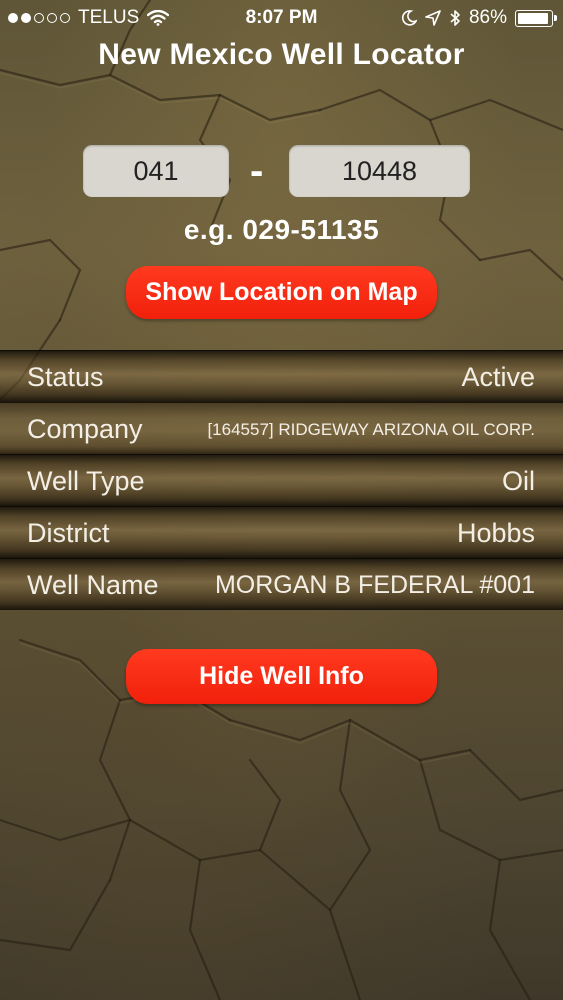 This screenshot has height=1000, width=563. I want to click on status-bar: TELUS 8:07 PM 86%, so click(281, 18).